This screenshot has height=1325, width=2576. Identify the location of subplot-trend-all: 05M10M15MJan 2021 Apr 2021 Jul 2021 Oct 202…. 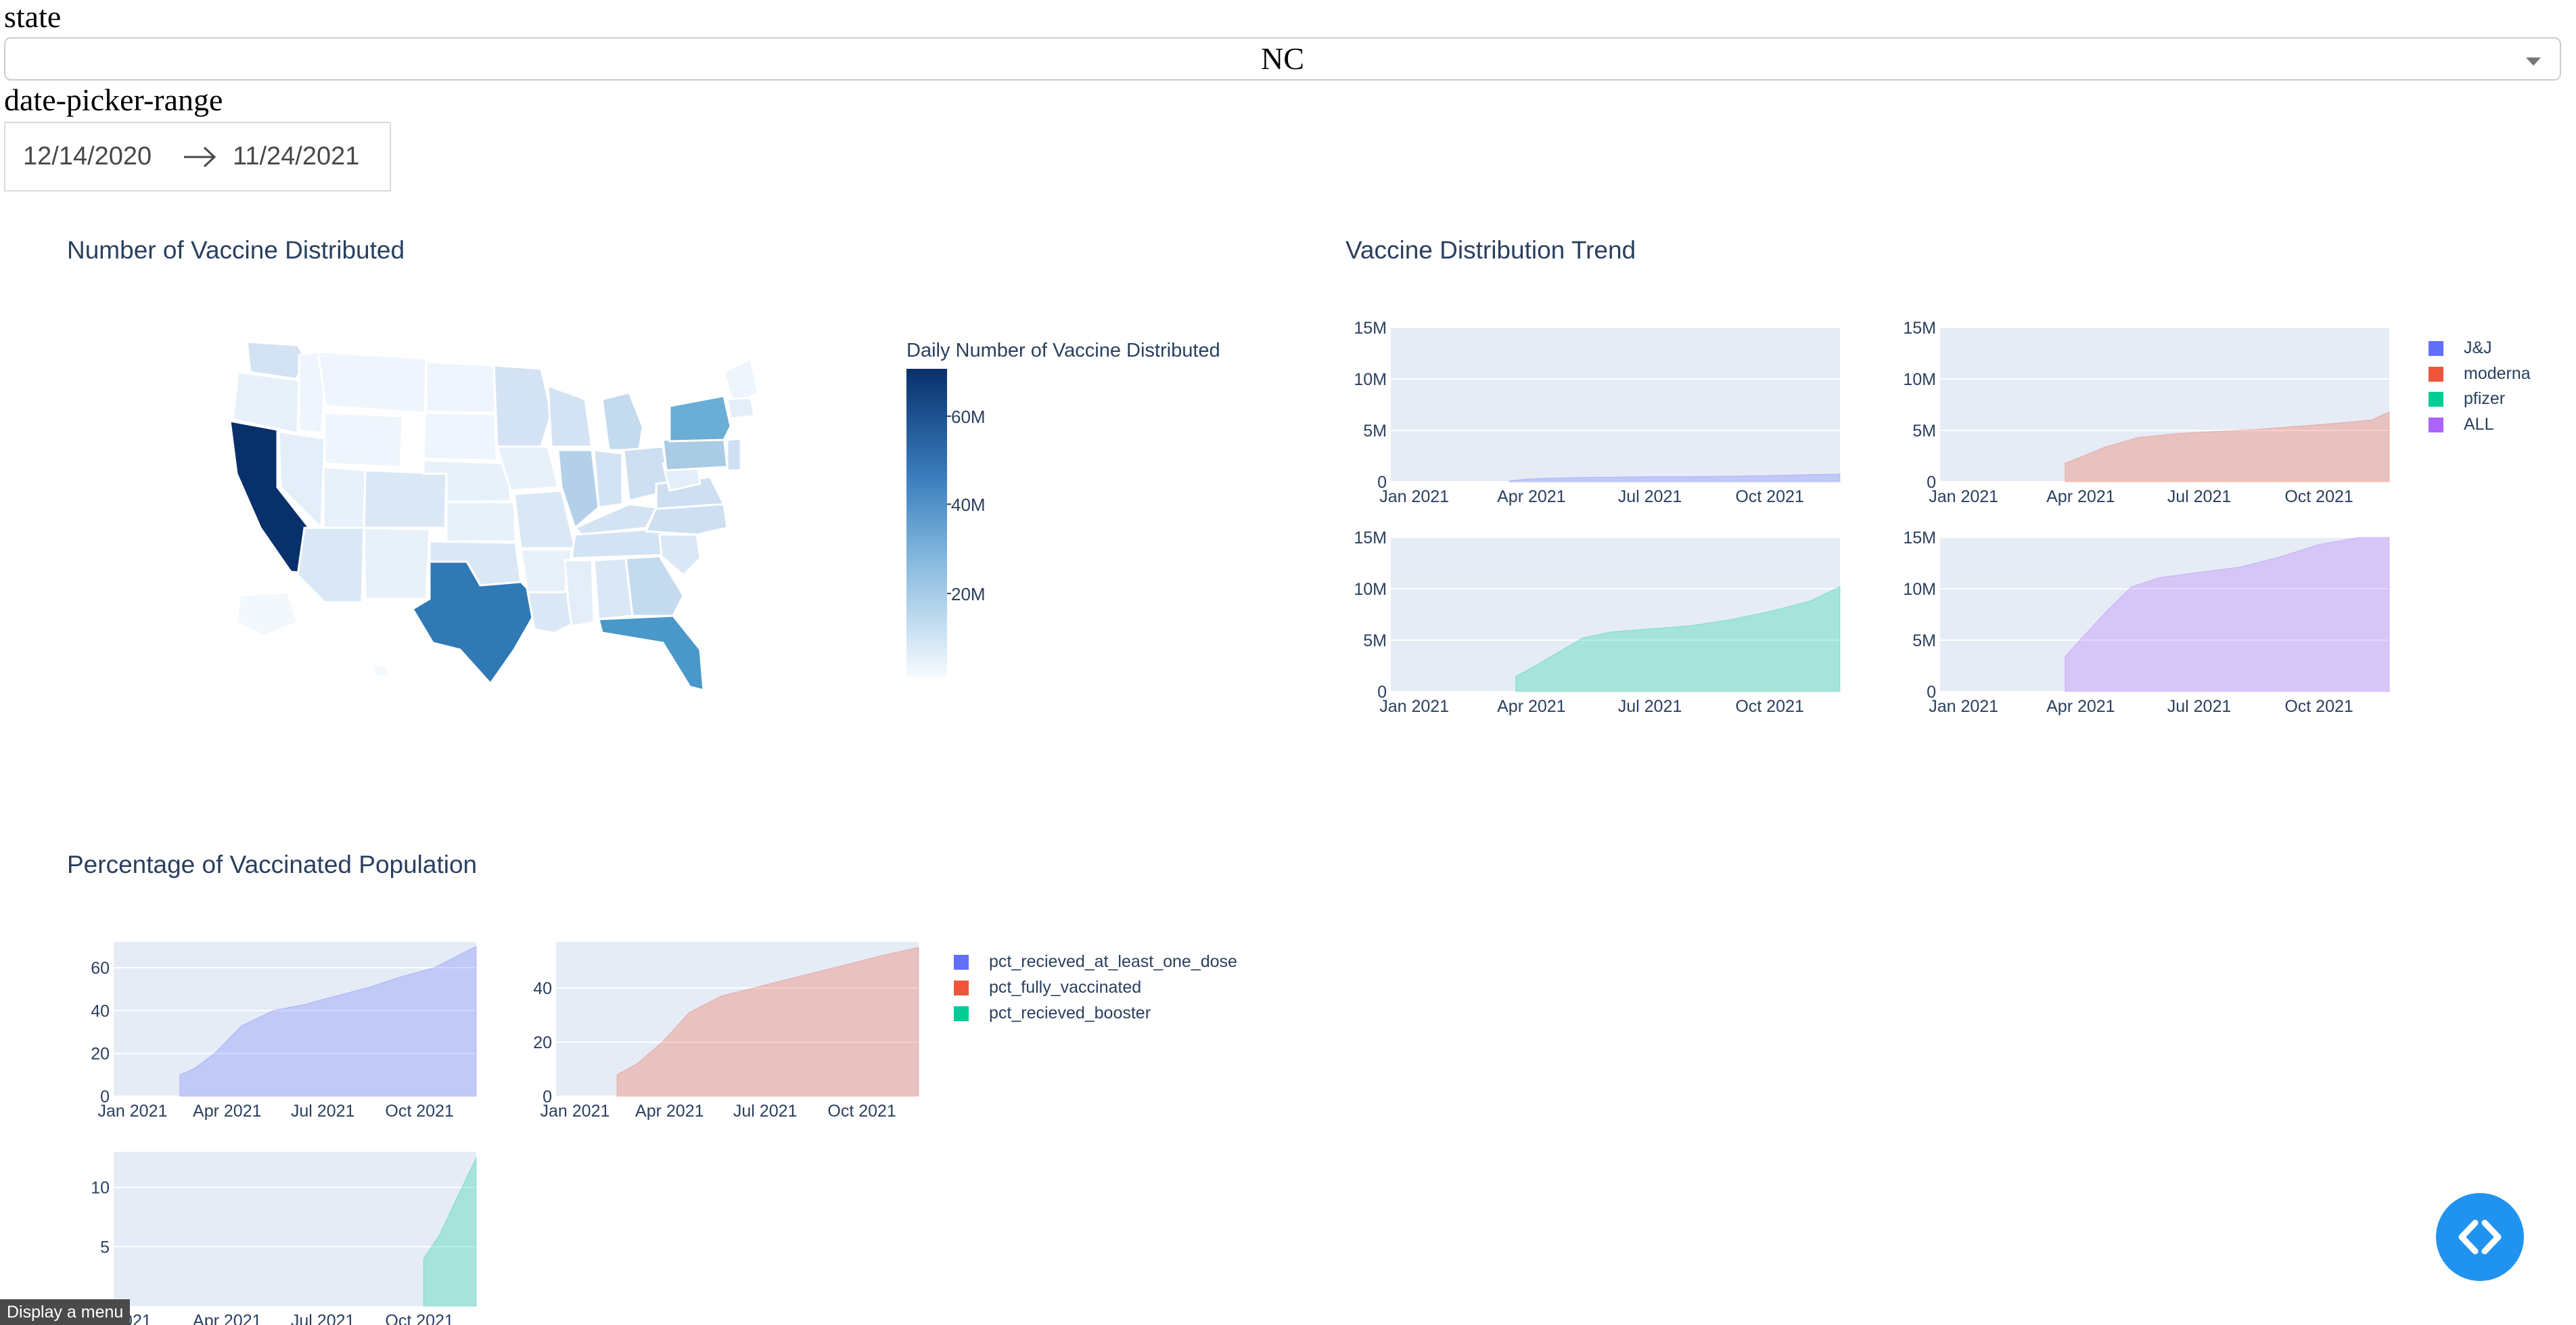
(2146, 622).